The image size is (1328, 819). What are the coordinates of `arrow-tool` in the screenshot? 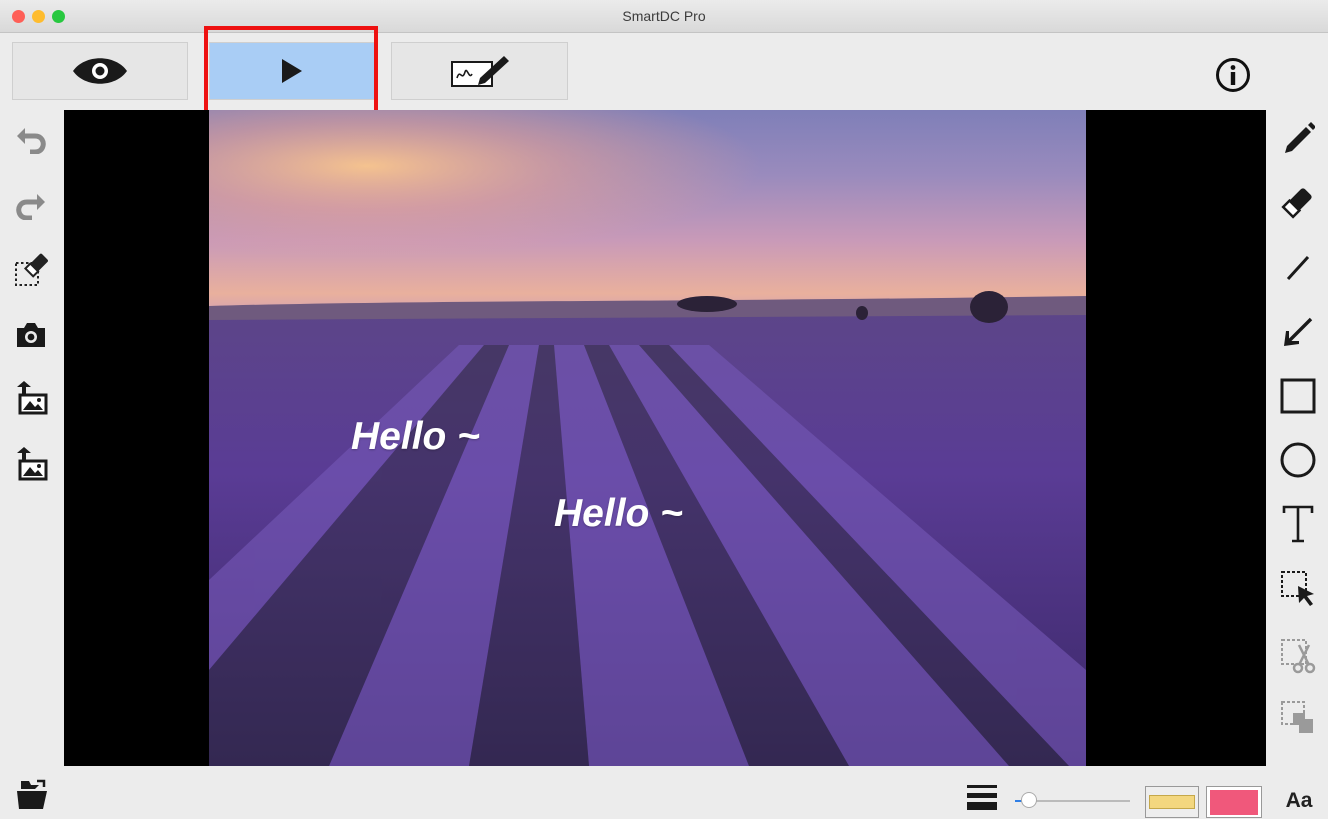 It's located at (1298, 332).